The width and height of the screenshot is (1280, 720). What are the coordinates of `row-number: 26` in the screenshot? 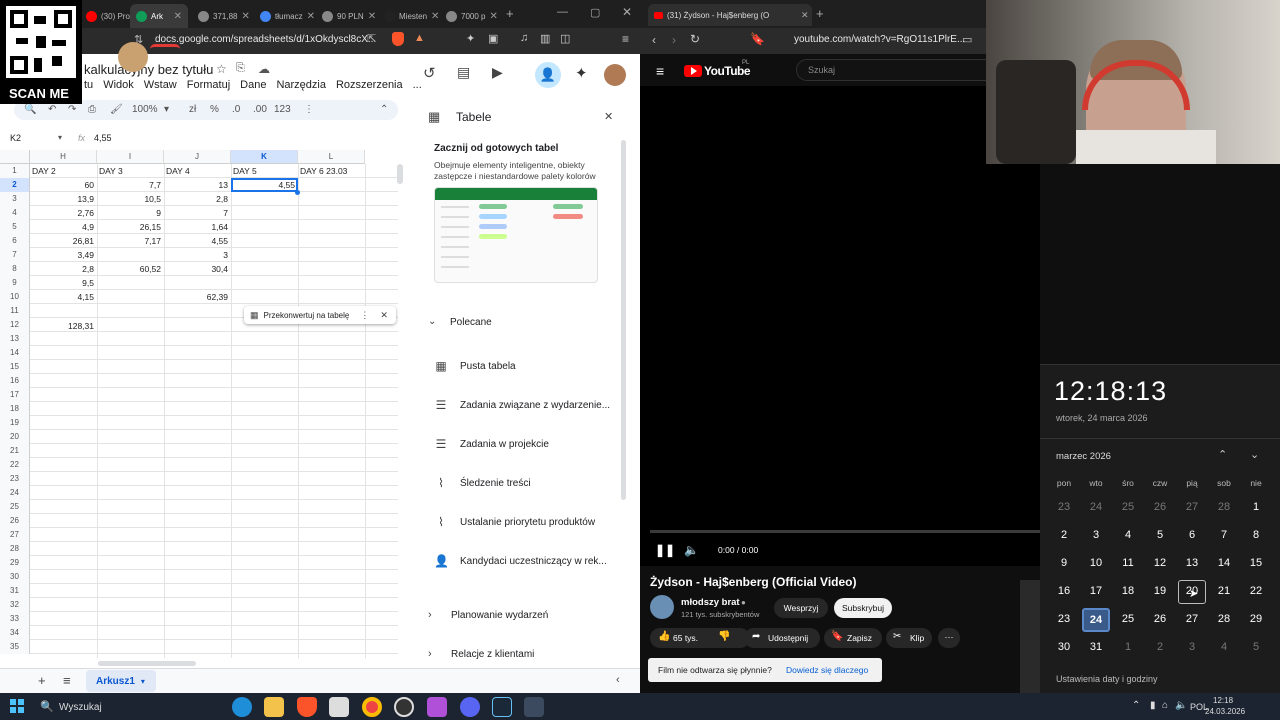 It's located at (15, 521).